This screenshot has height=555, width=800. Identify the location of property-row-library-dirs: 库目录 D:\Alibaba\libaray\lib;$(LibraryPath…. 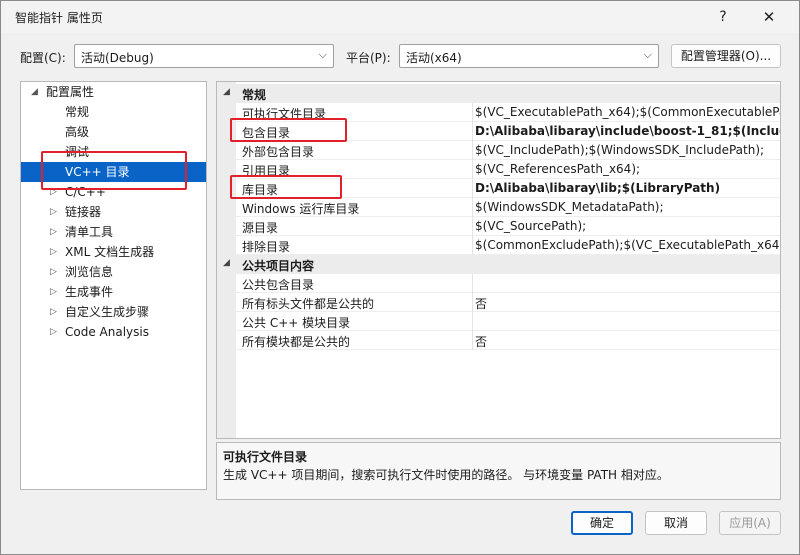
(508, 188).